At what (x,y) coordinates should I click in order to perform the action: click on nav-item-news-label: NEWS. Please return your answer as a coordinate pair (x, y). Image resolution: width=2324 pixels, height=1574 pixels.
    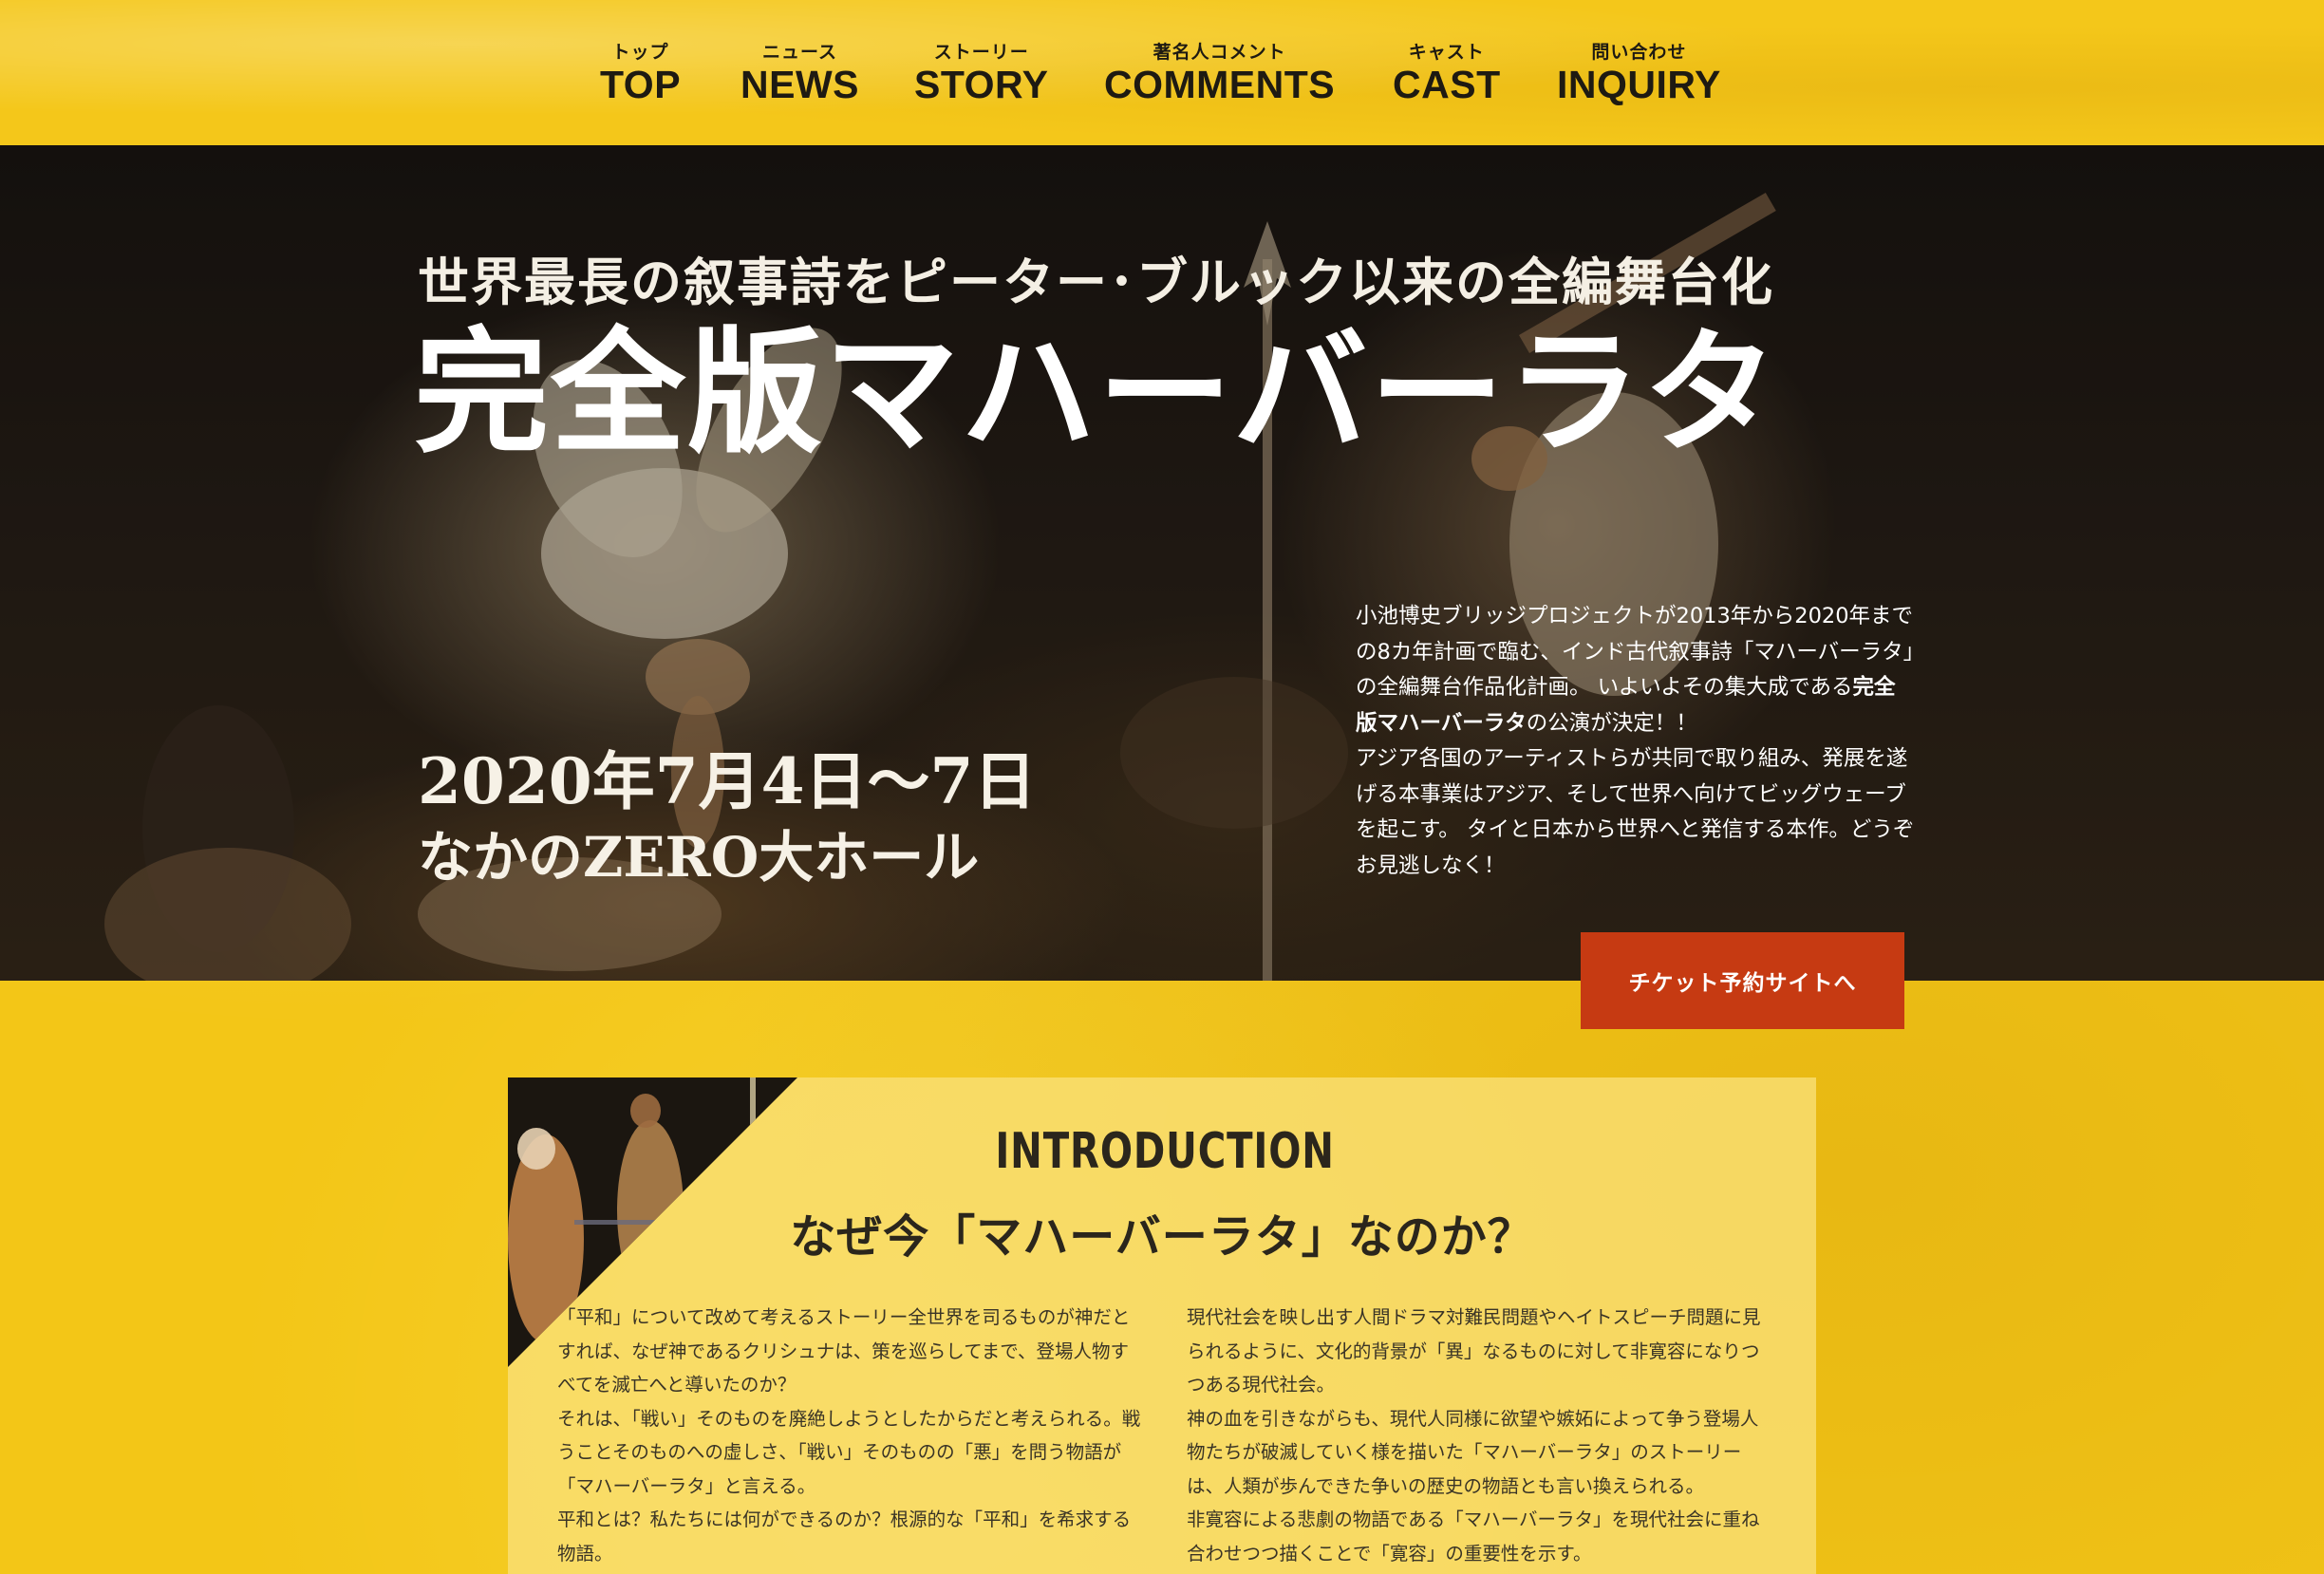
    Looking at the image, I should click on (799, 84).